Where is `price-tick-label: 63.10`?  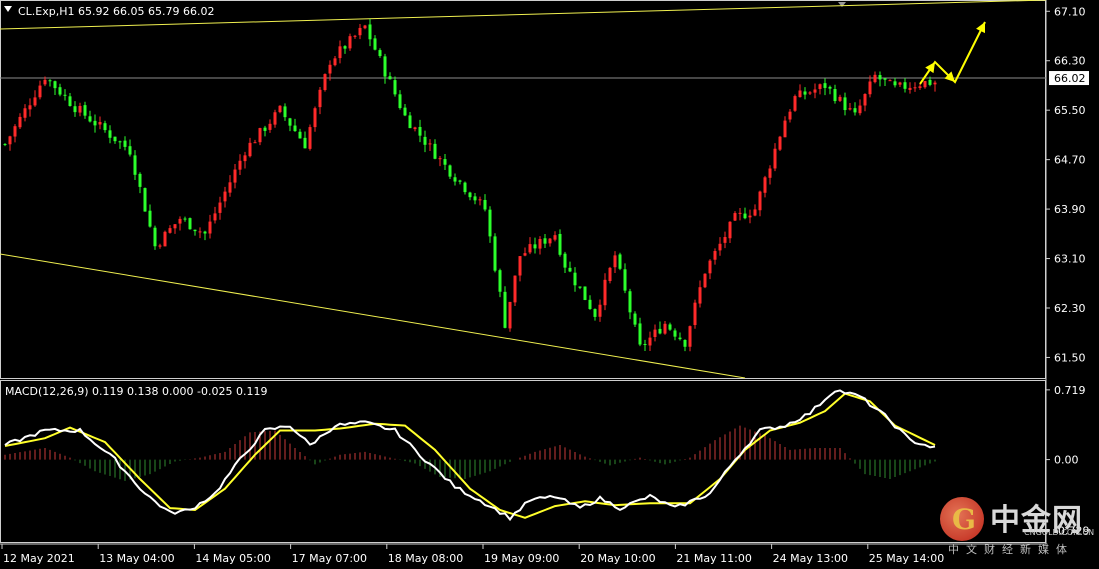 price-tick-label: 63.10 is located at coordinates (1070, 259).